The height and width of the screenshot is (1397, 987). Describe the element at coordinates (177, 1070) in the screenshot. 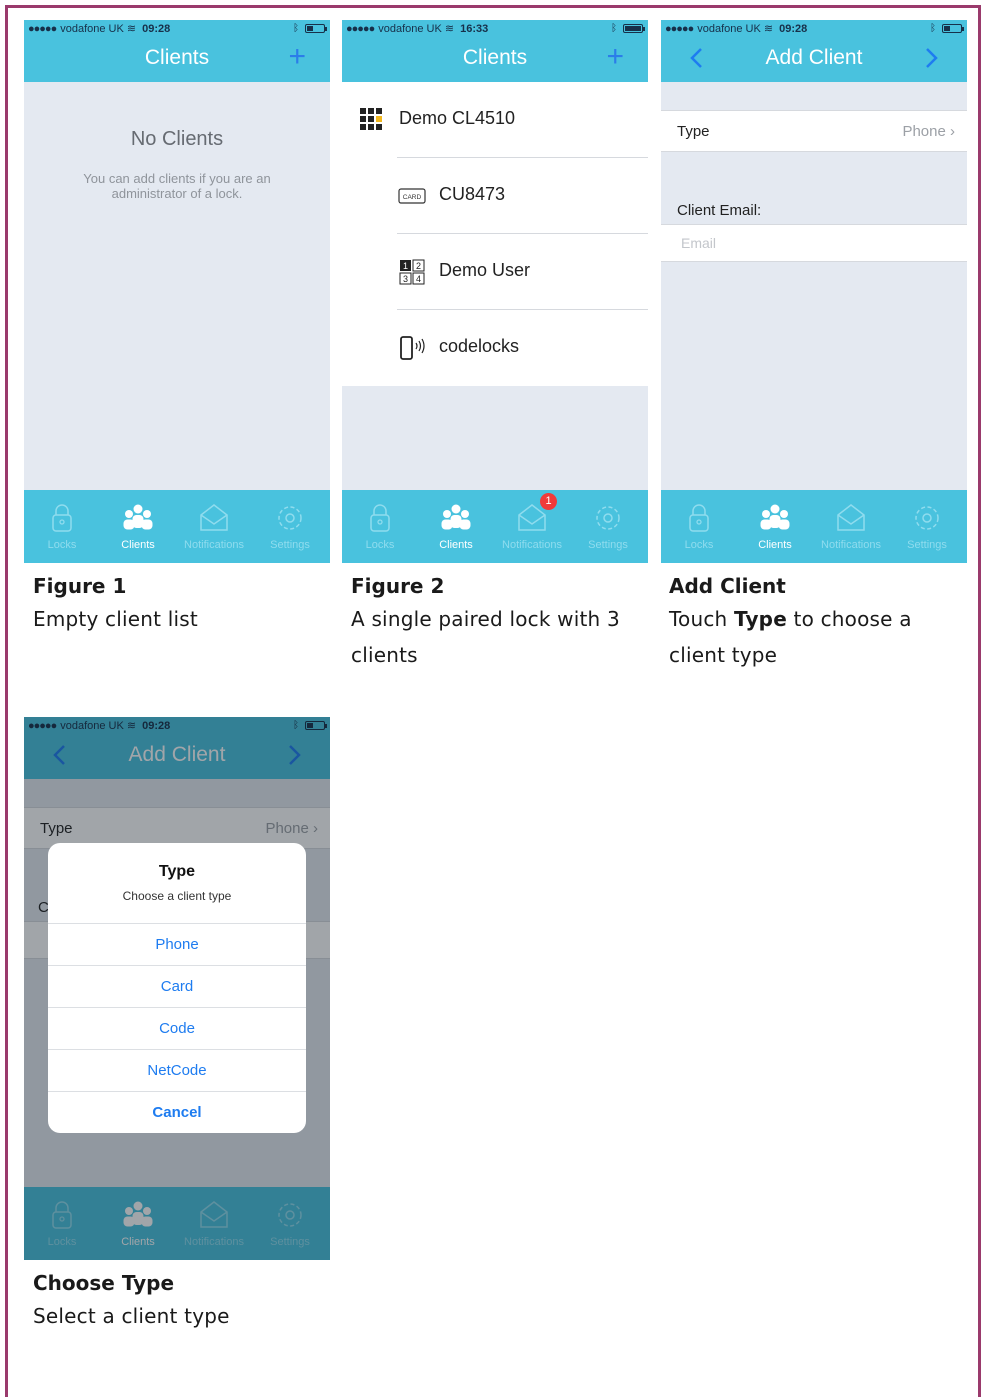

I see `option-netcode: NetCode` at that location.